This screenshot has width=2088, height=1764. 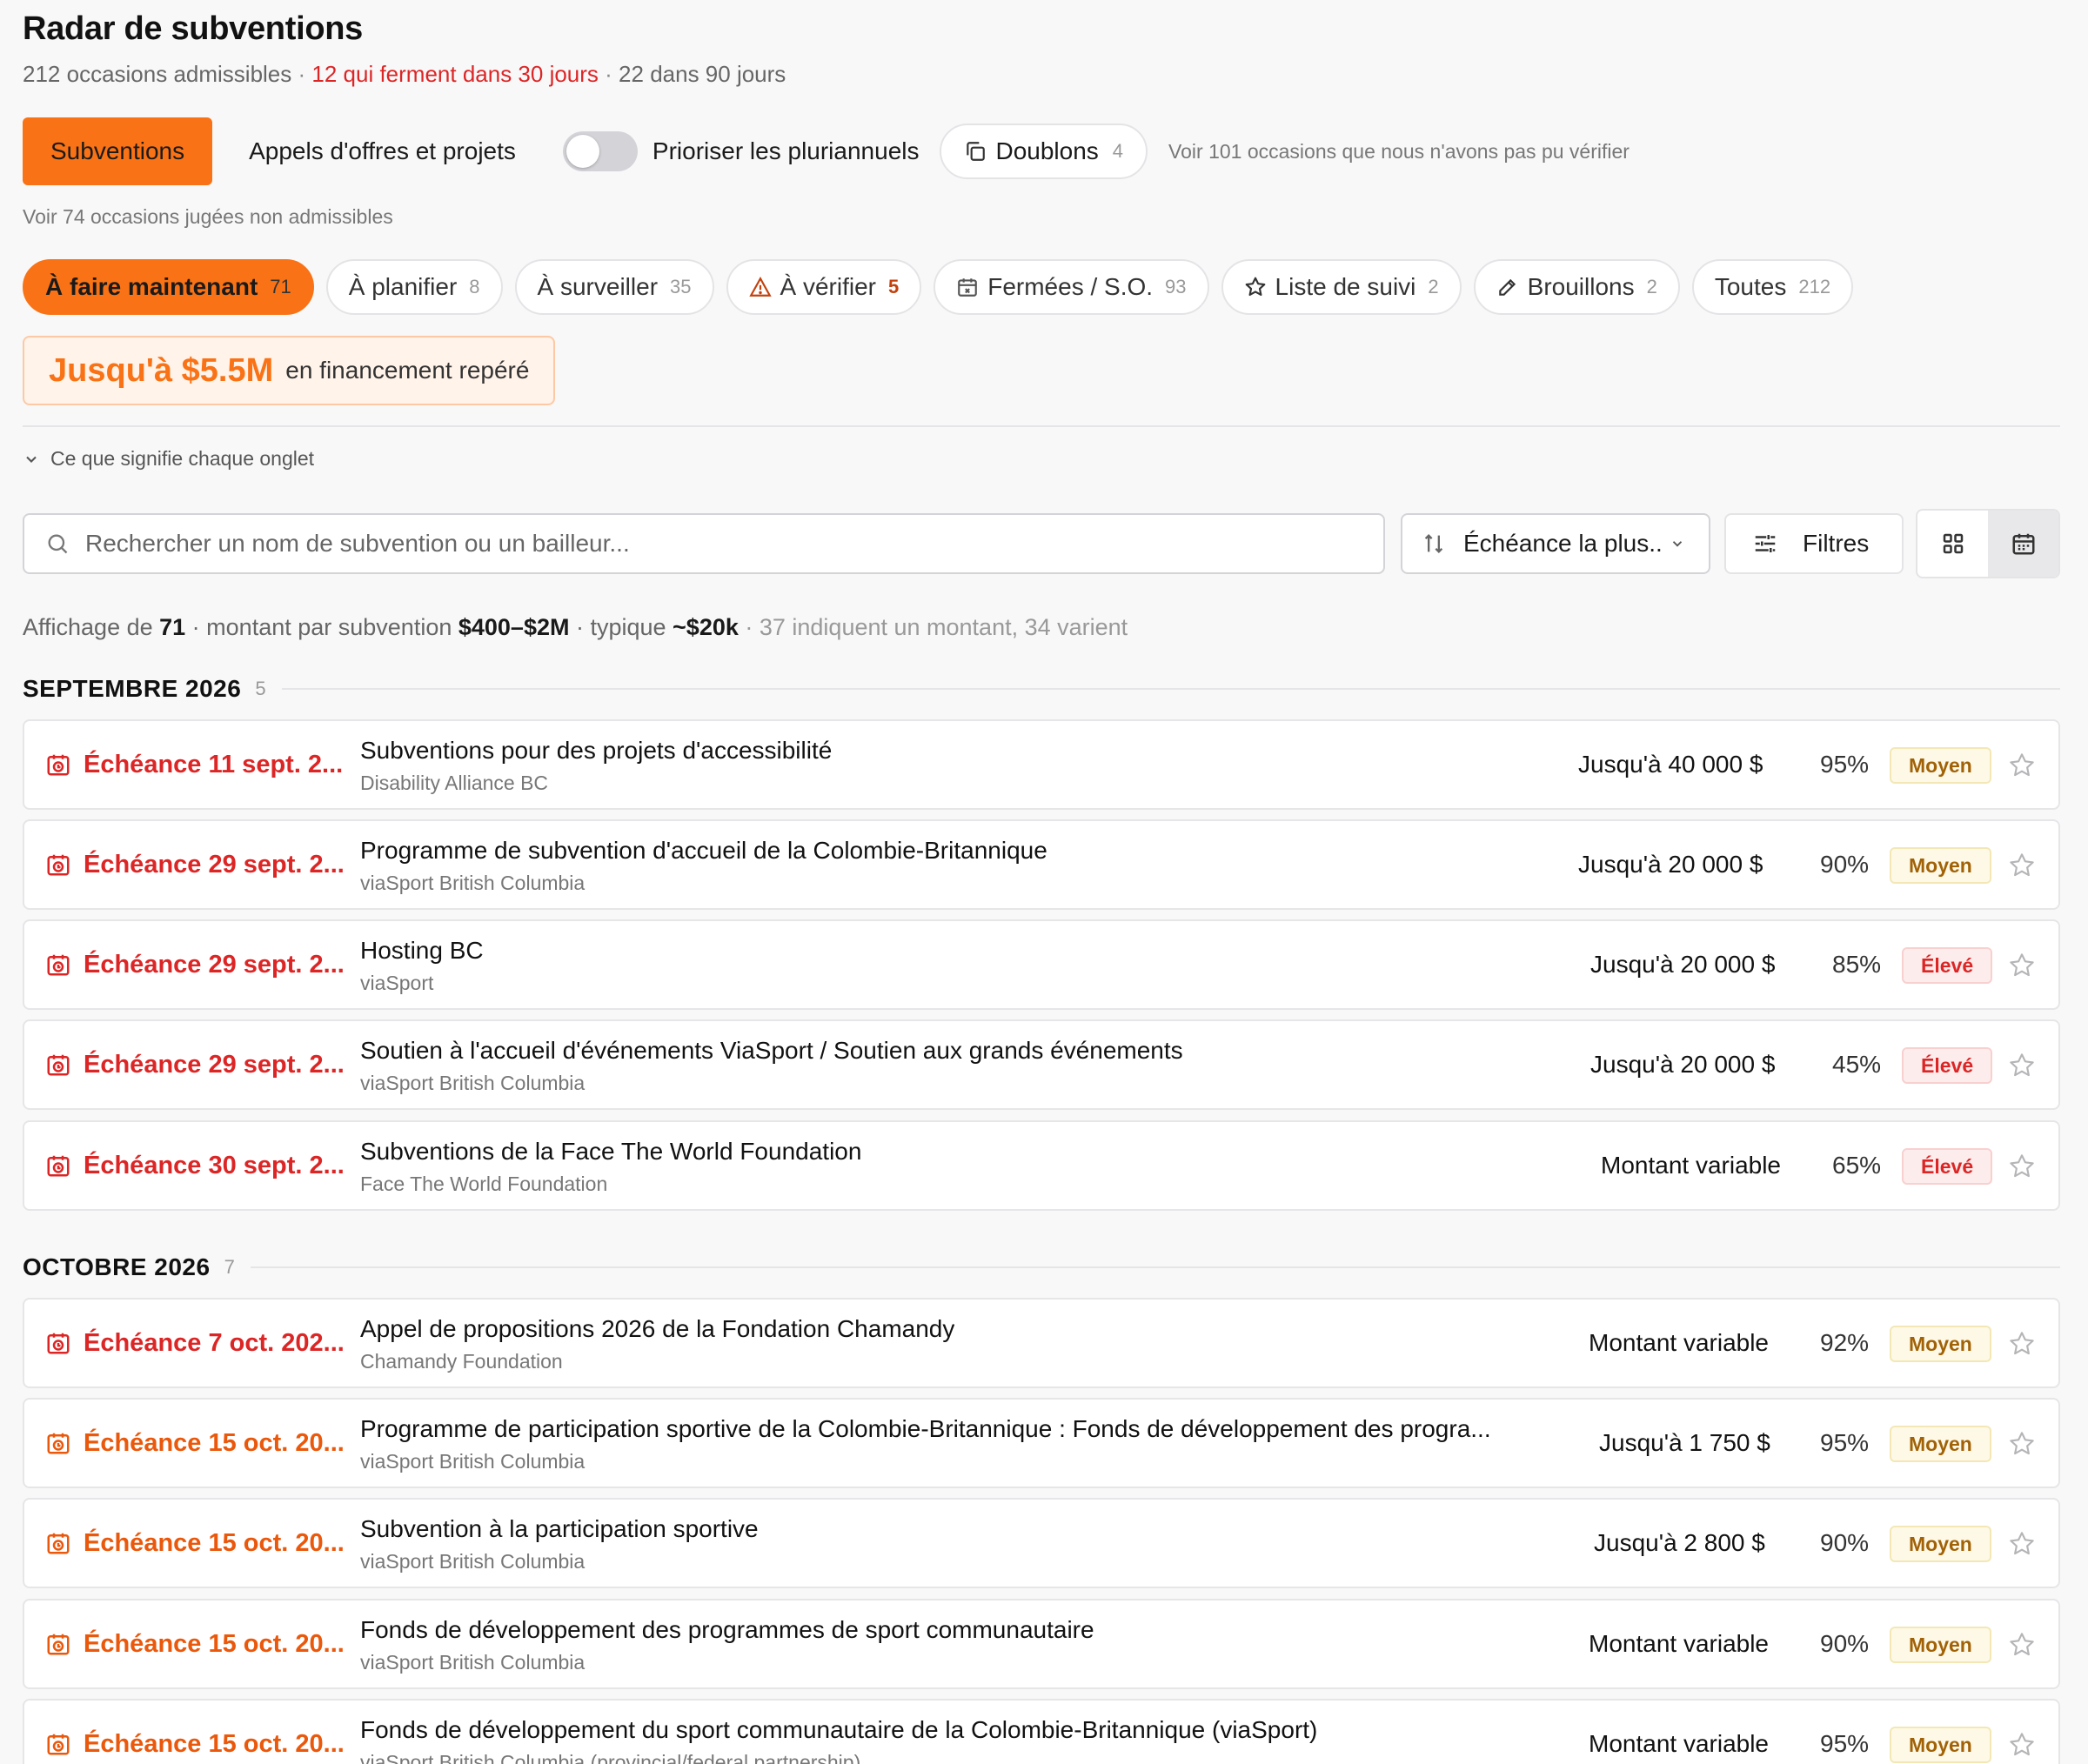 What do you see at coordinates (1670, 764) in the screenshot?
I see `grant-amount: Jusqu'à 40 000 $` at bounding box center [1670, 764].